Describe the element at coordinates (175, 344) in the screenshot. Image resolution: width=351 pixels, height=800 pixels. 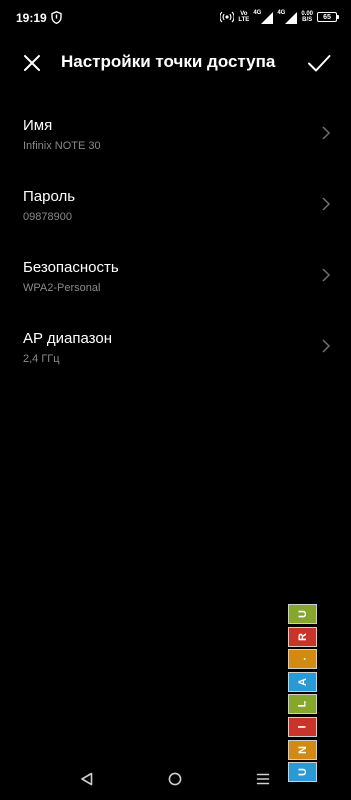
I see `setting-row-ap-band: AP диапазон 2,4 ГГц` at that location.